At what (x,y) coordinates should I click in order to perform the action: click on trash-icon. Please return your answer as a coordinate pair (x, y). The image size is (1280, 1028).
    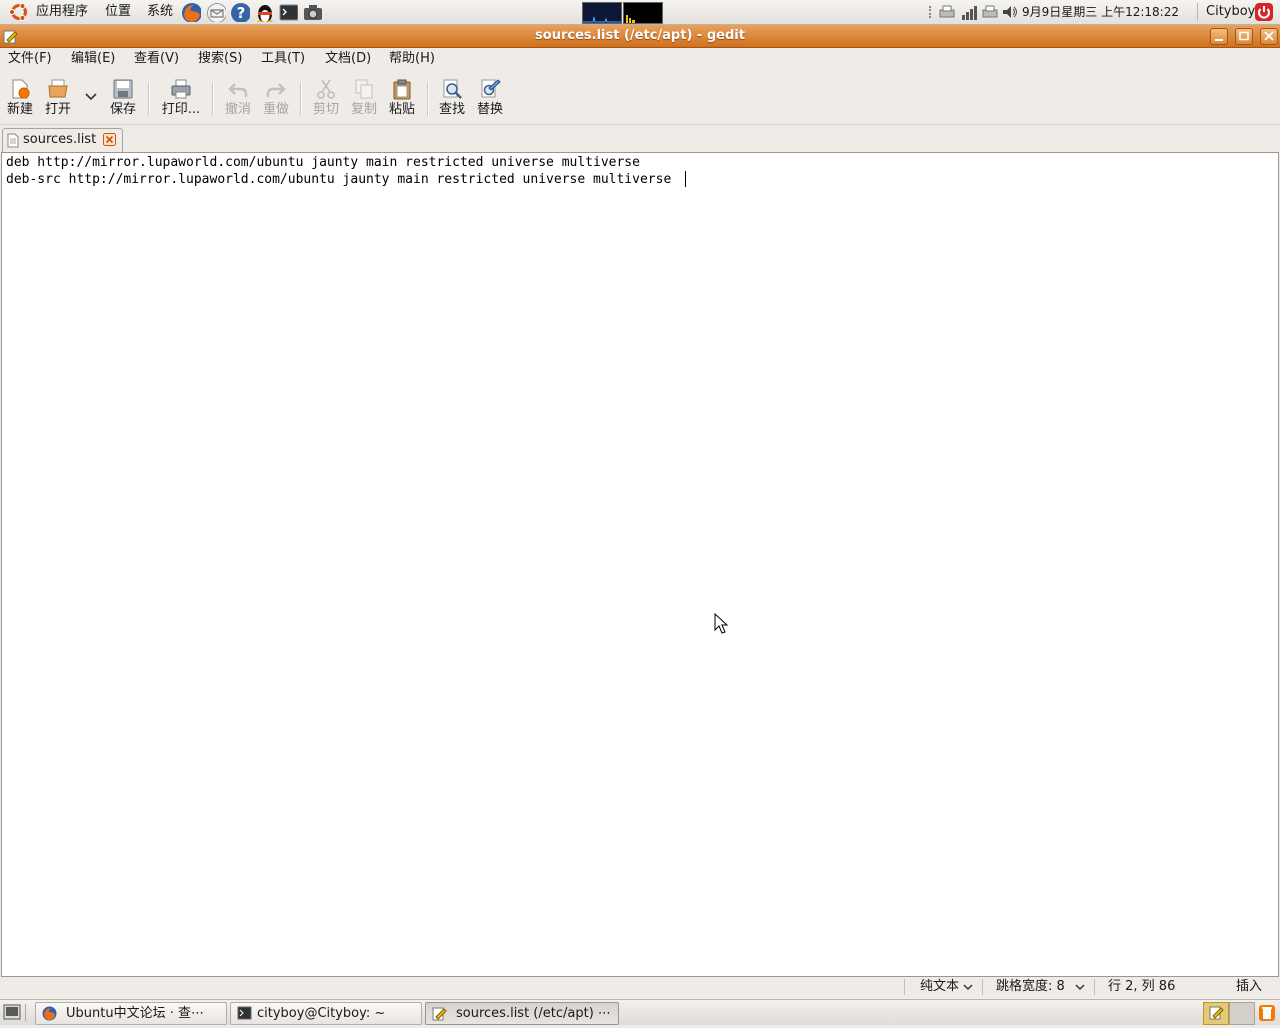
    Looking at the image, I should click on (1267, 1013).